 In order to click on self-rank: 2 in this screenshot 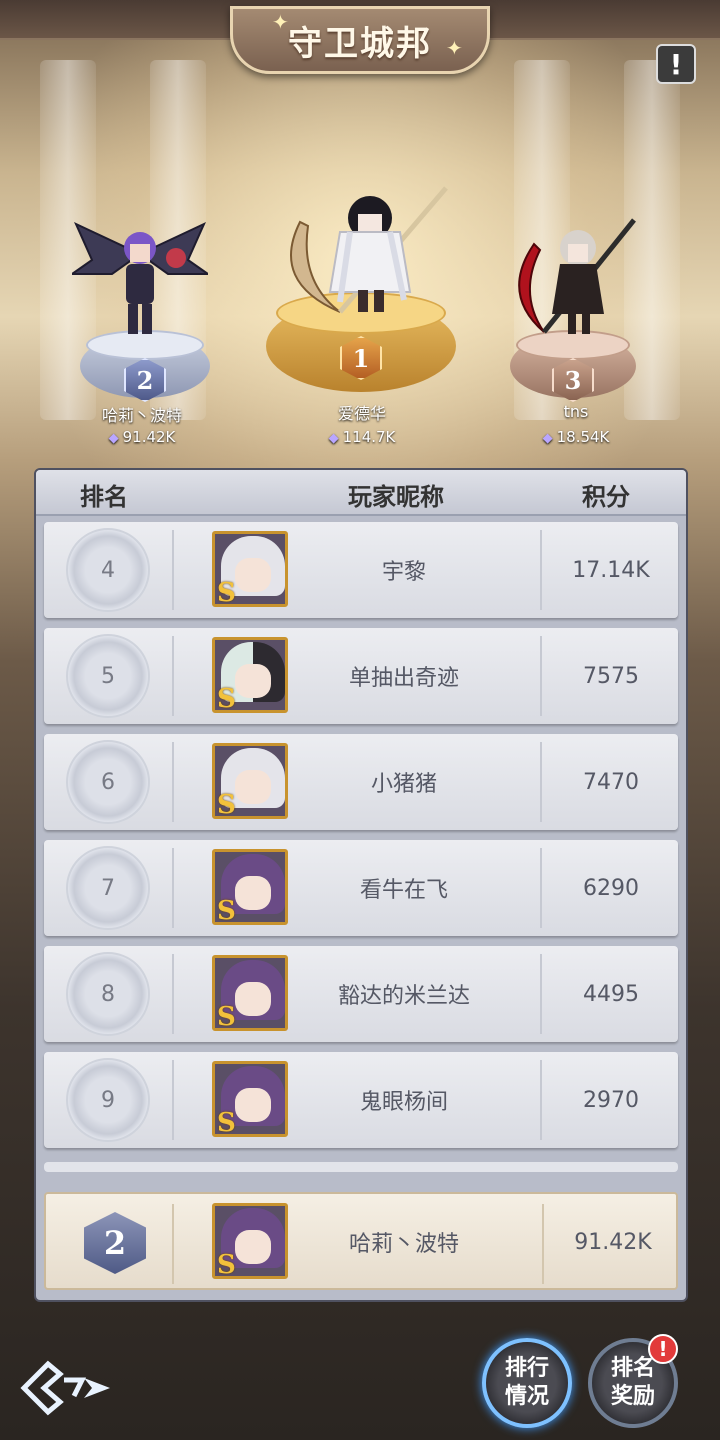, I will do `click(115, 1243)`.